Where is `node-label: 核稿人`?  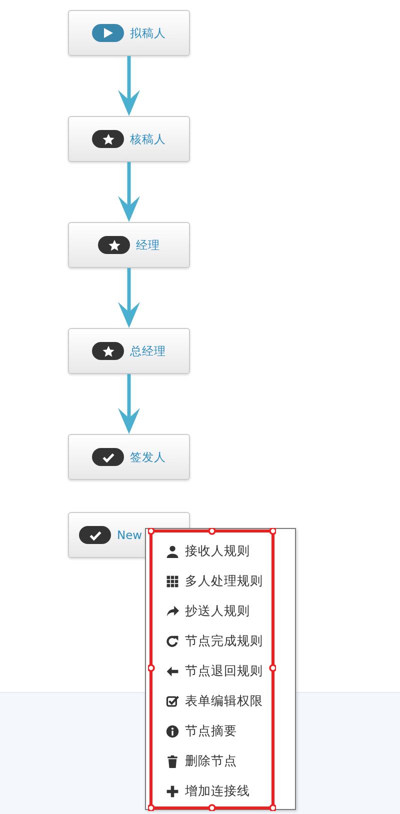
node-label: 核稿人 is located at coordinates (148, 139).